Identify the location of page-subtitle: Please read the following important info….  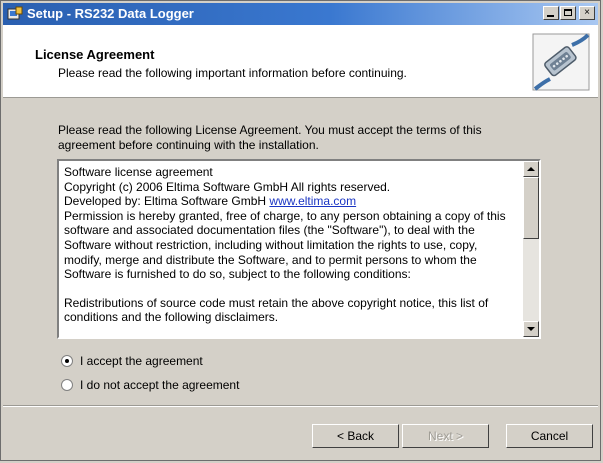
(232, 73).